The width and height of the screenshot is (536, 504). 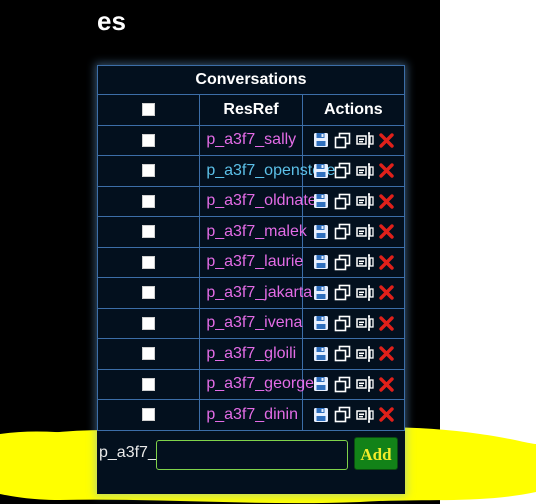 I want to click on page-title: es, so click(x=111, y=21).